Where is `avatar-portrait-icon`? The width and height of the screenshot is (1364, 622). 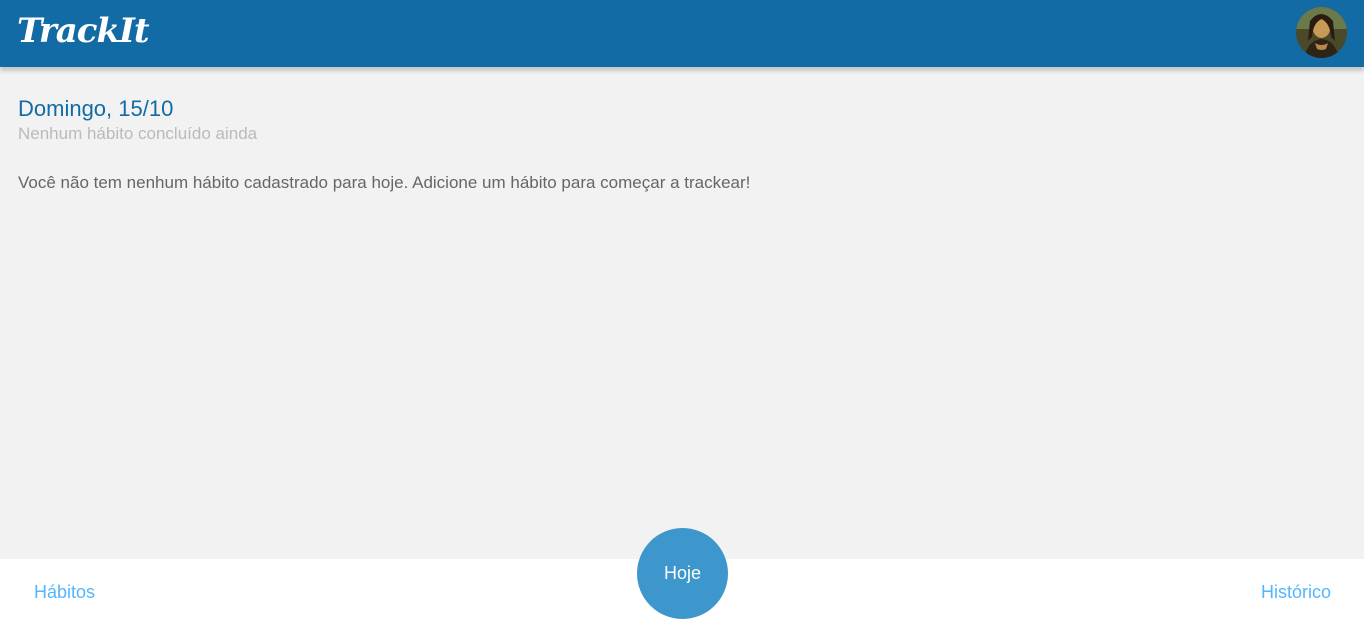 avatar-portrait-icon is located at coordinates (1321, 32).